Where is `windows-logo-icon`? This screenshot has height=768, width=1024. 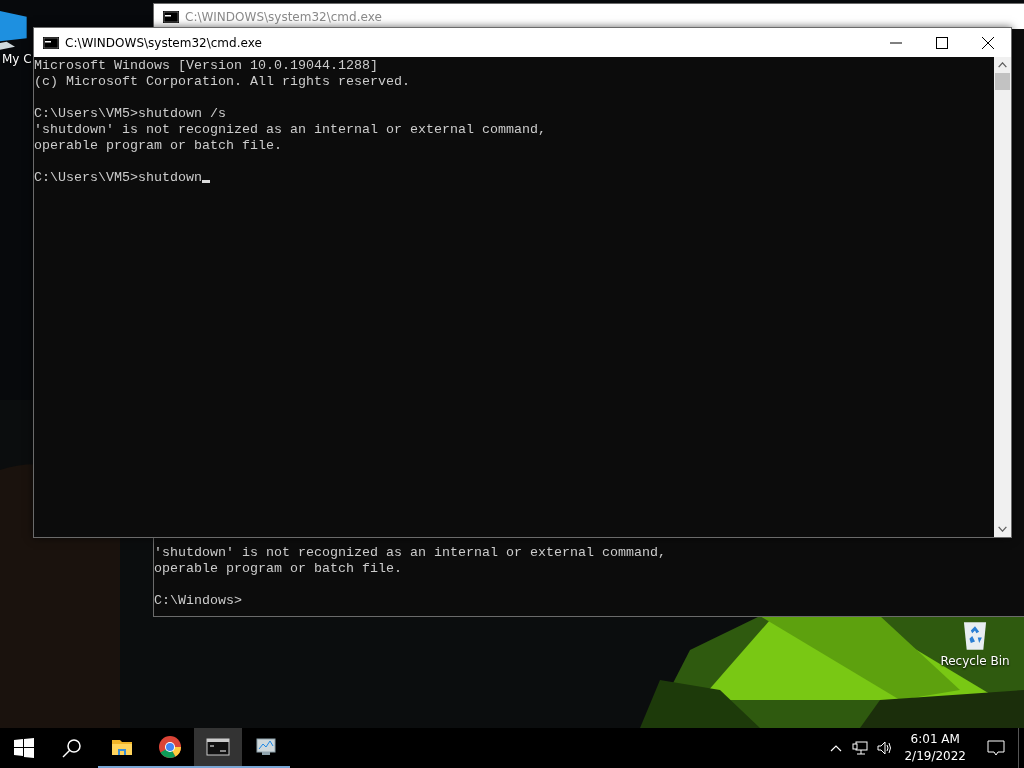 windows-logo-icon is located at coordinates (24, 748).